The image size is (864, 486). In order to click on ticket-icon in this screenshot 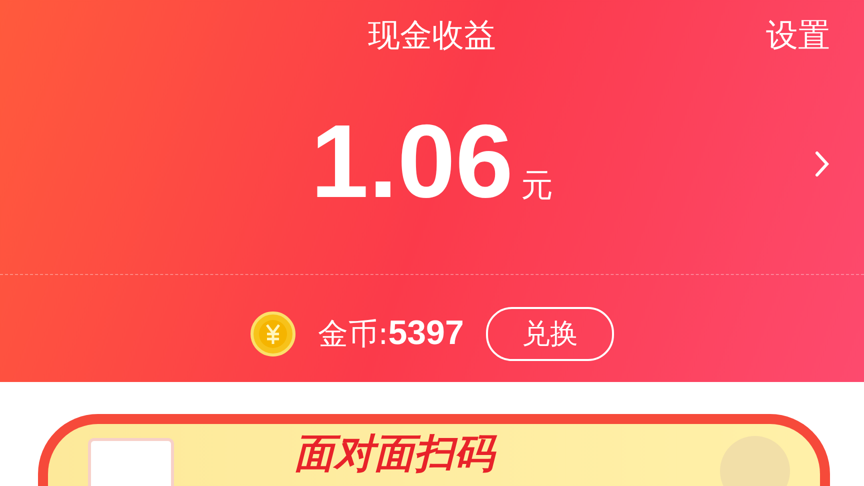, I will do `click(131, 462)`.